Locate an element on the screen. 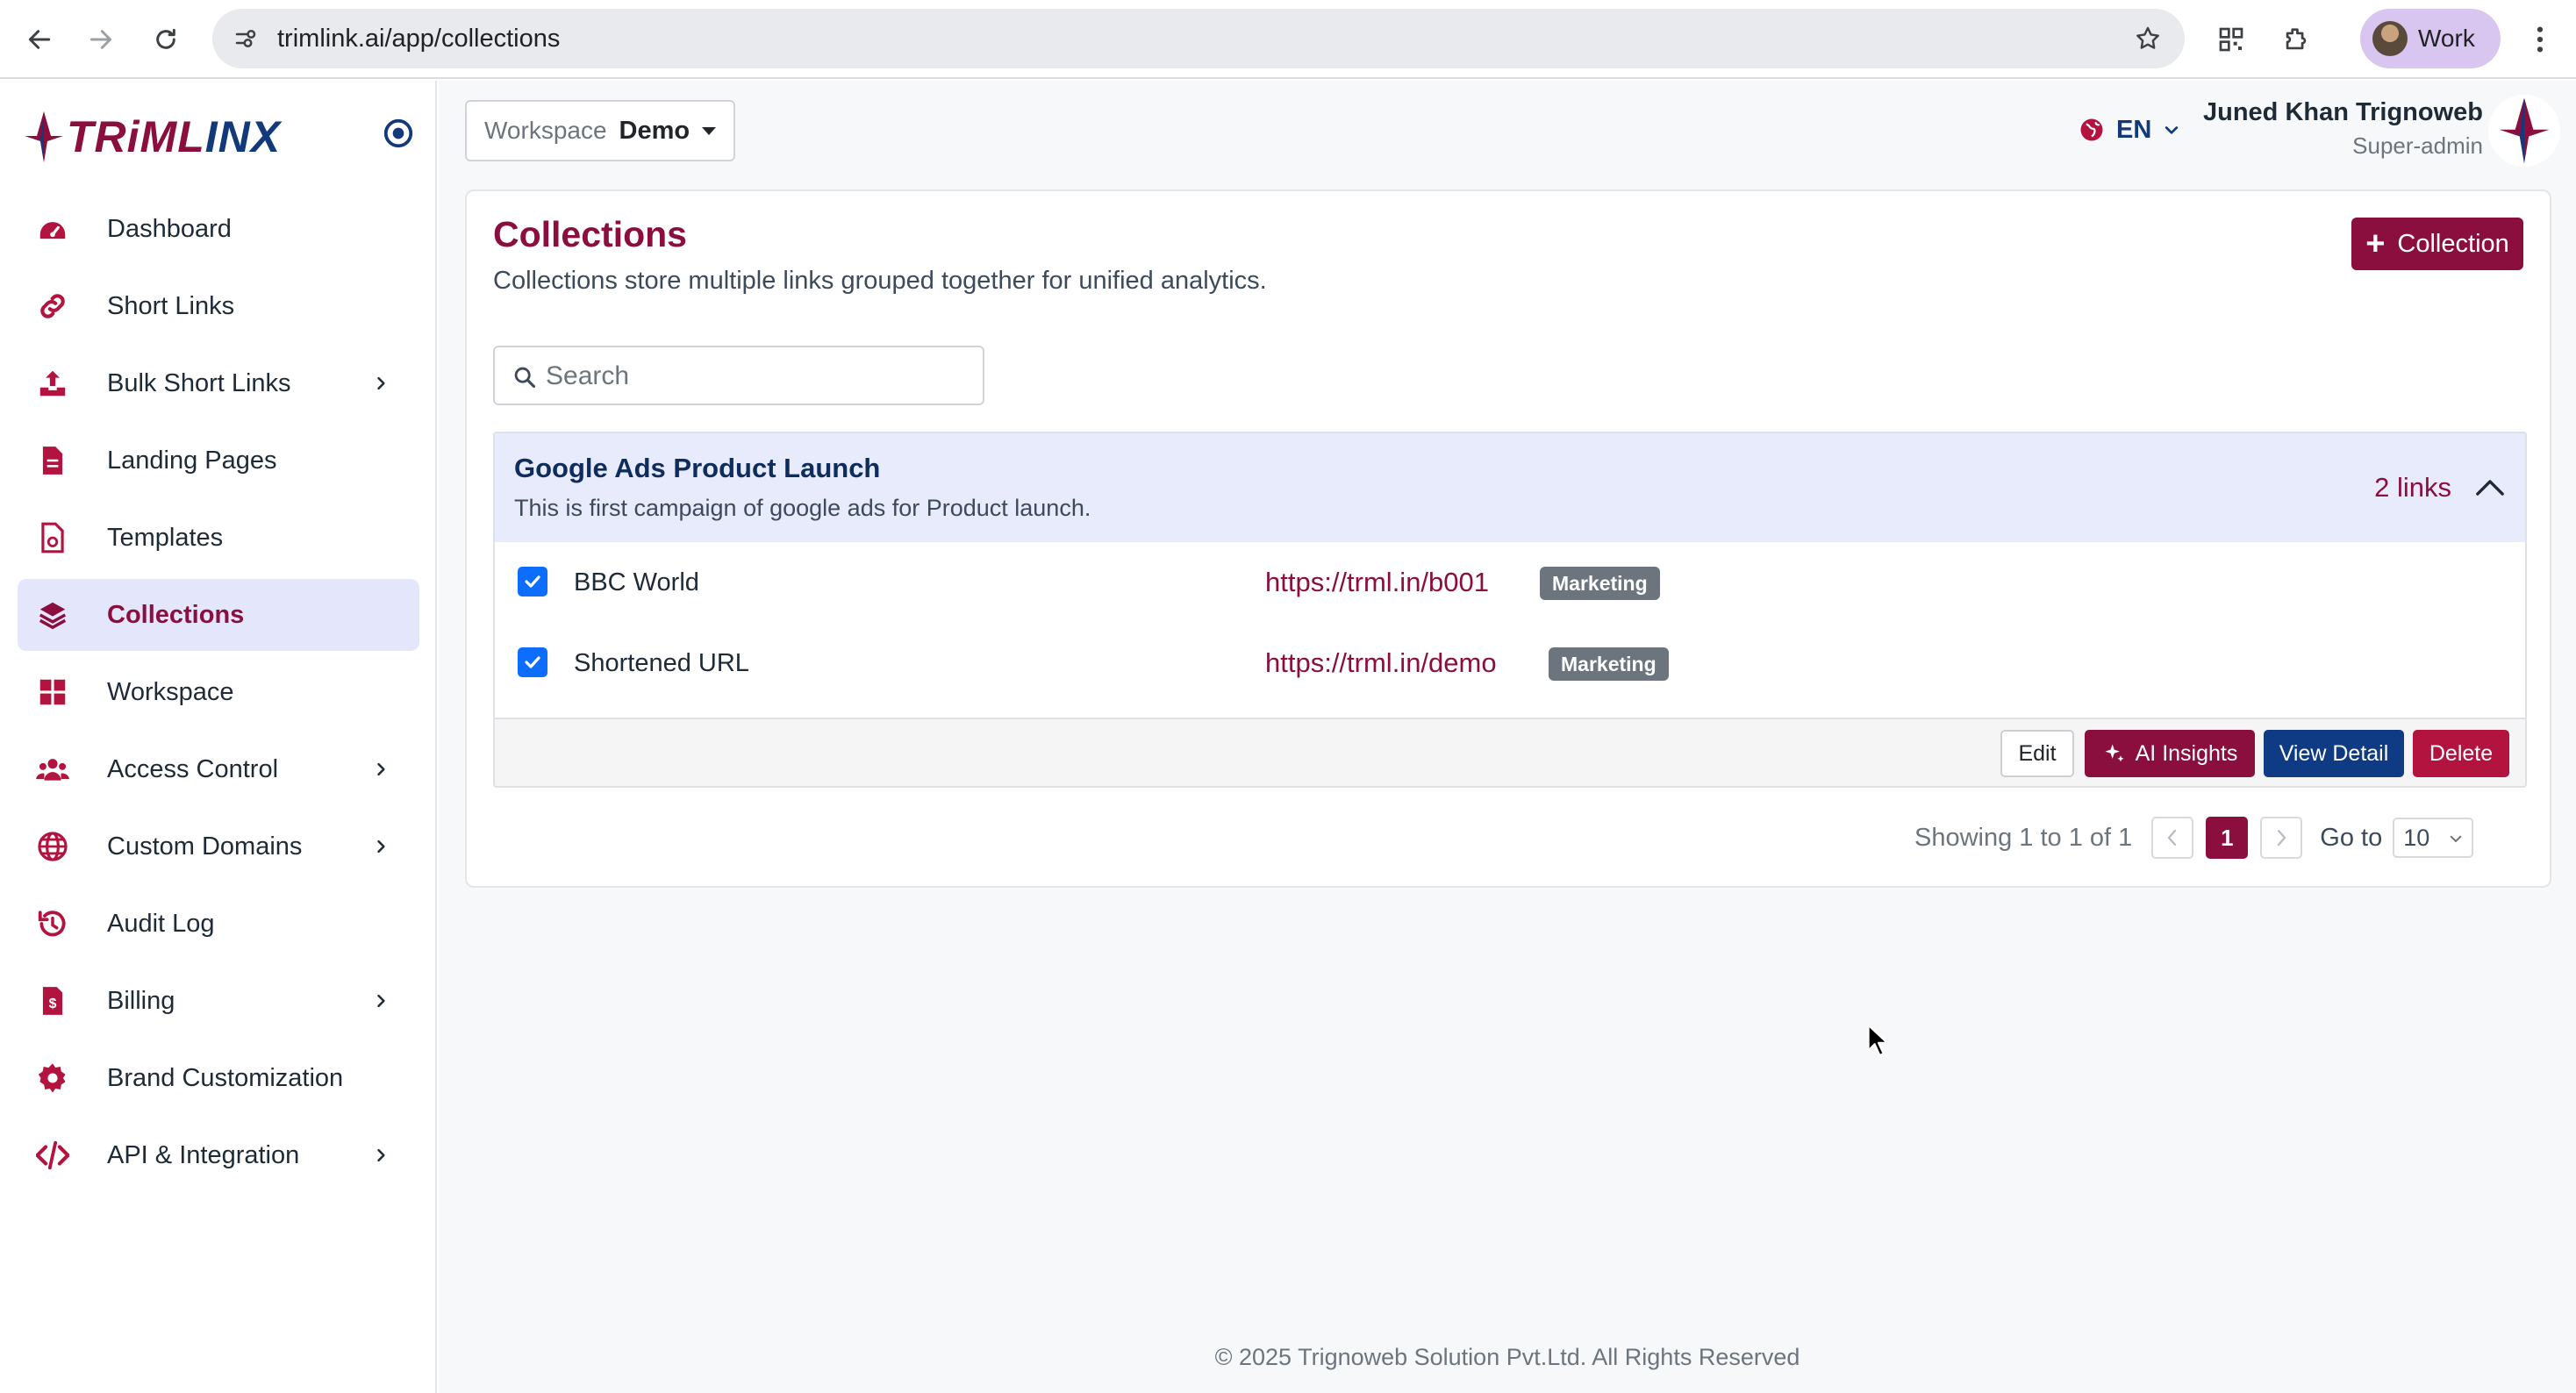  sidebar-item-templates: Templates is located at coordinates (218, 538).